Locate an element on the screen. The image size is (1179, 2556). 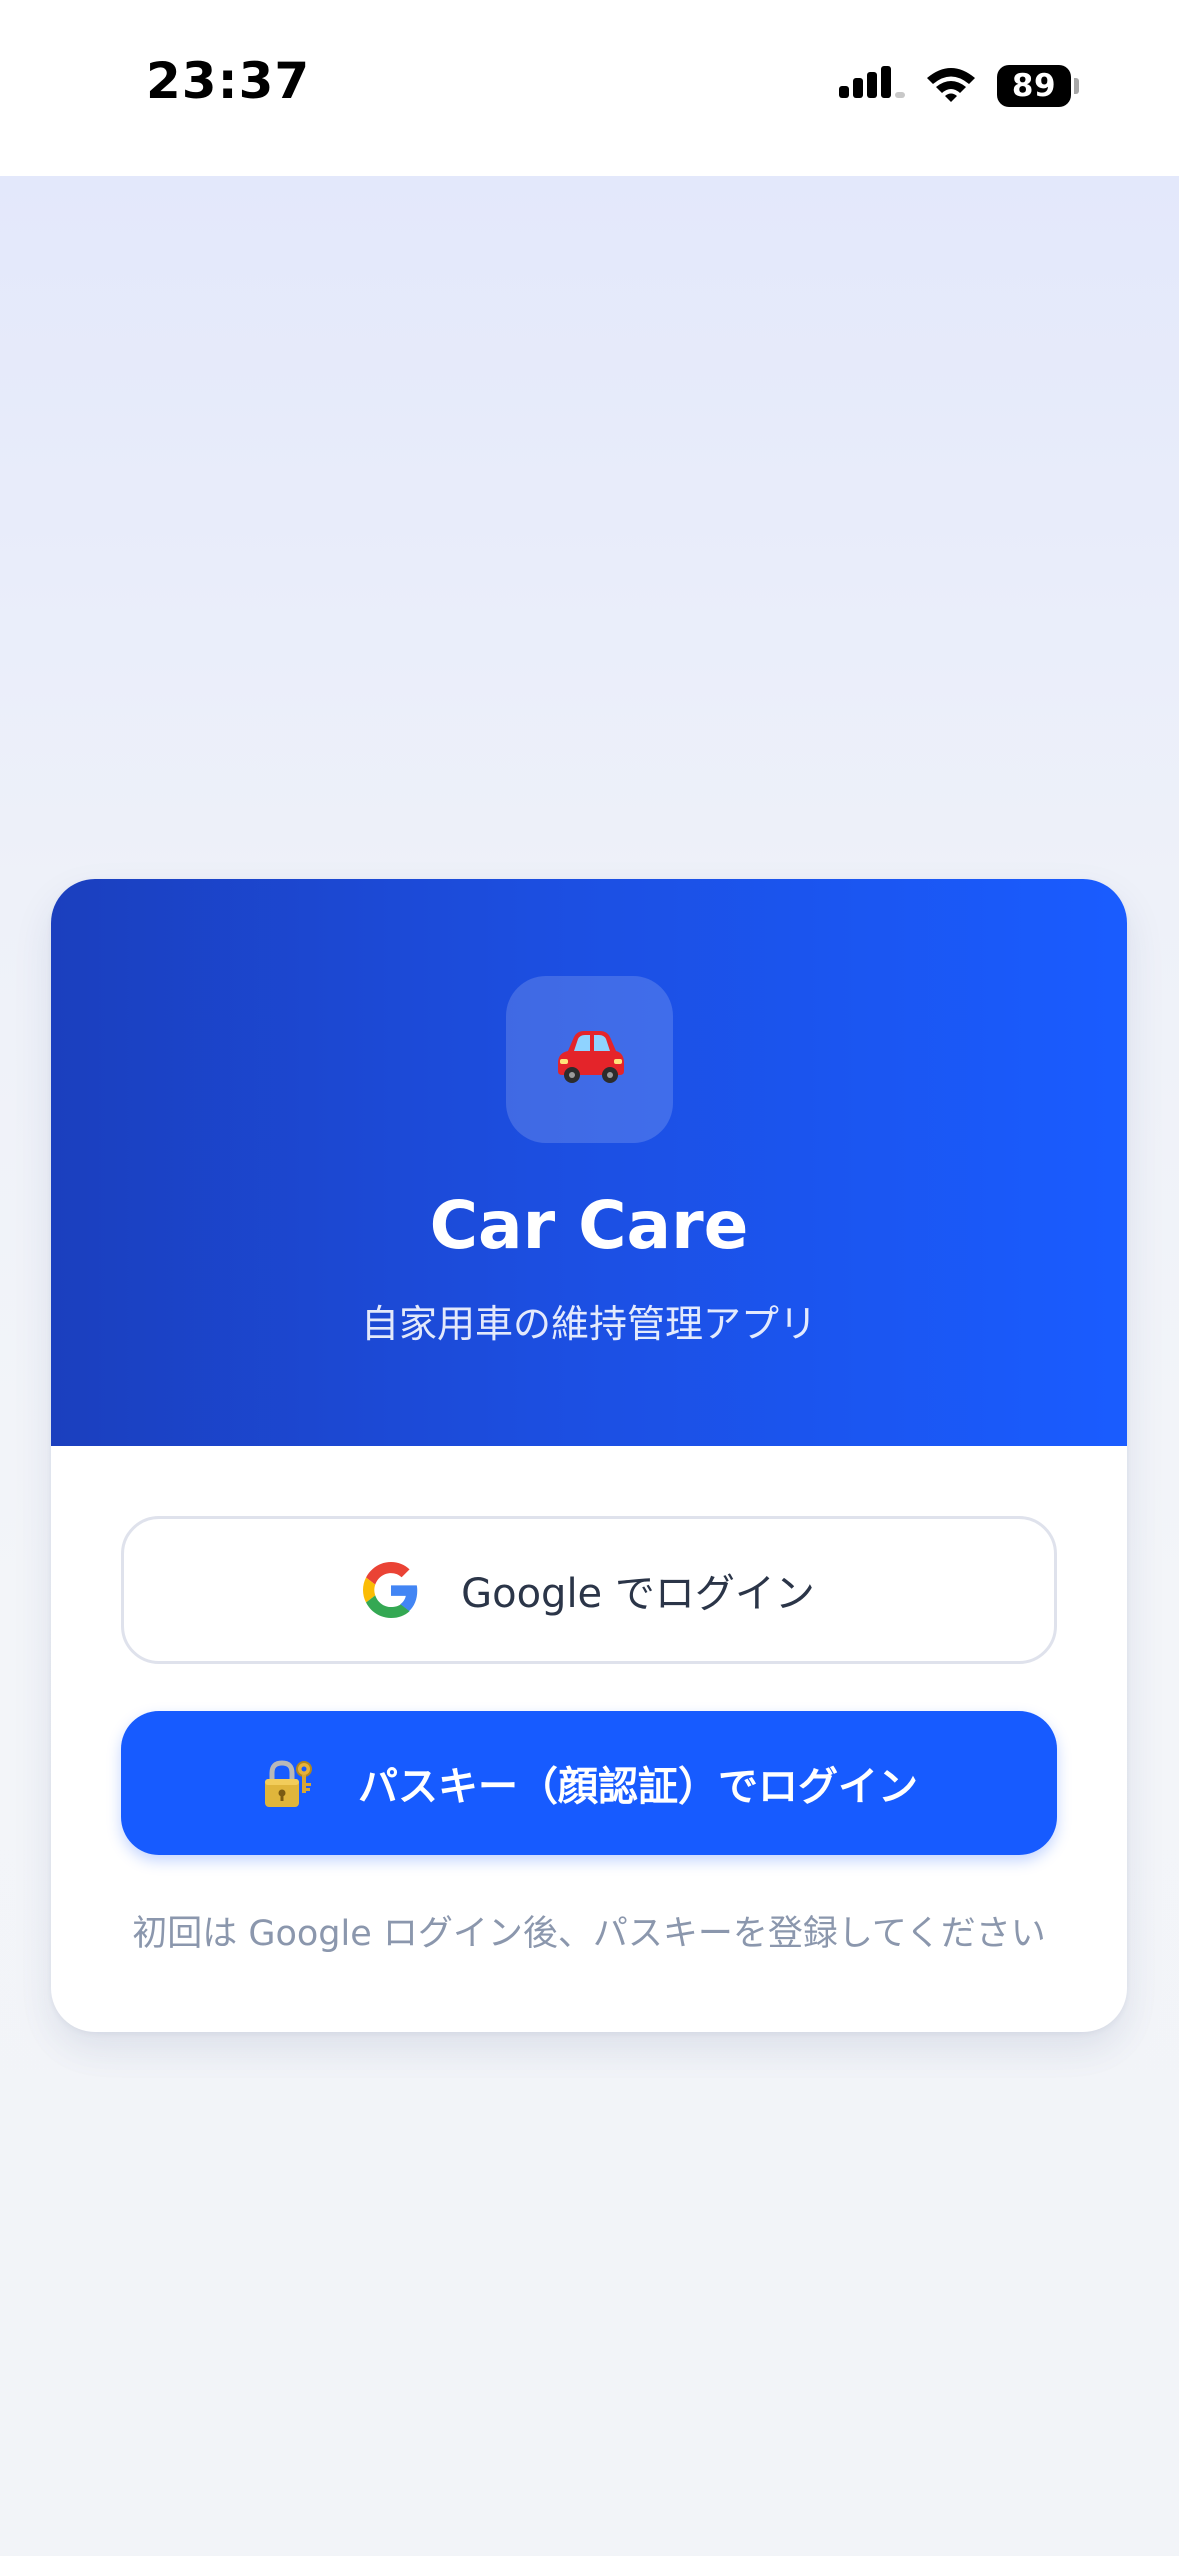
app-icon-tile is located at coordinates (589, 1059).